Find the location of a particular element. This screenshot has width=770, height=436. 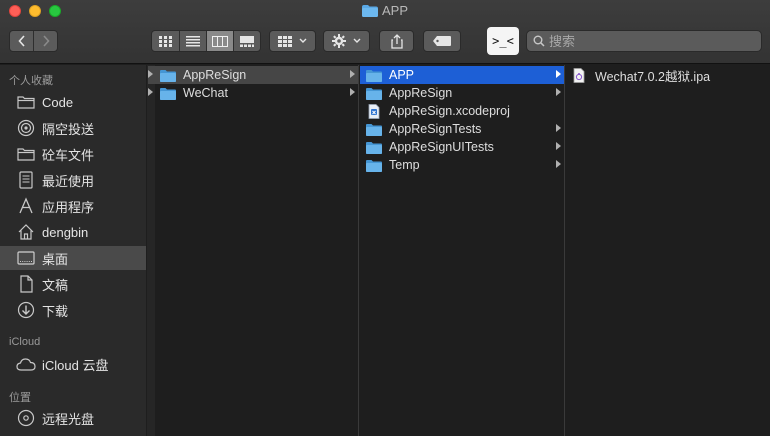

action-menu-button is located at coordinates (346, 41).